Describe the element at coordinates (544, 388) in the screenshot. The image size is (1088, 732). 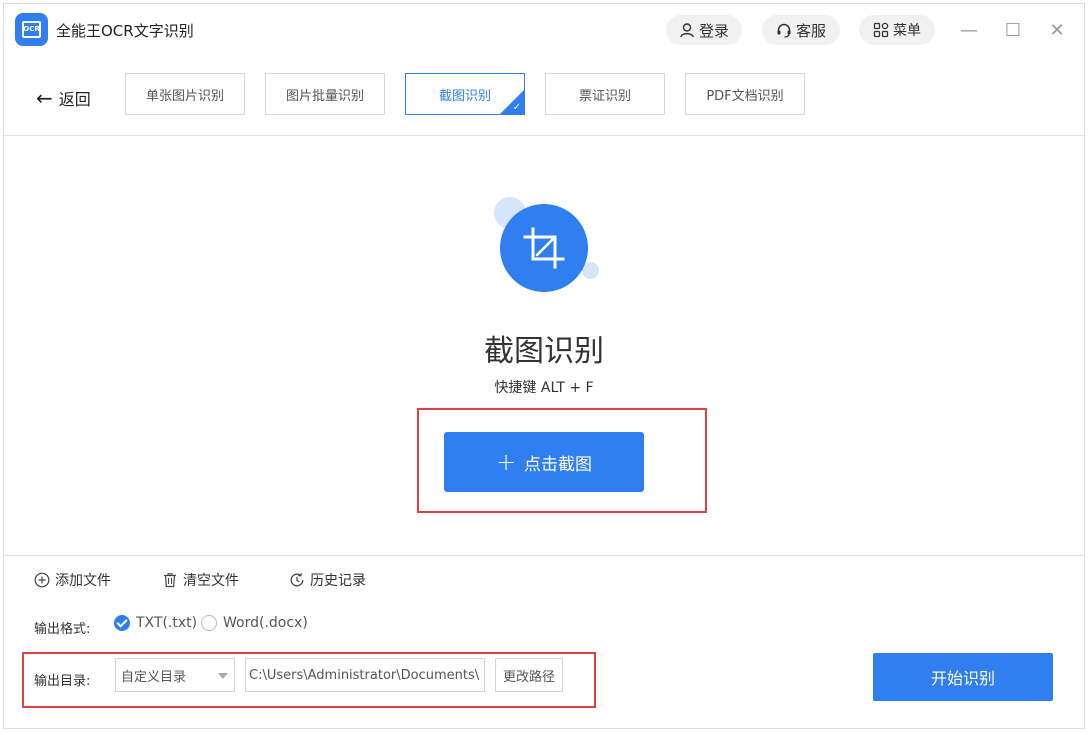
I see `shortcut-hint: 快捷键 ALT + F` at that location.